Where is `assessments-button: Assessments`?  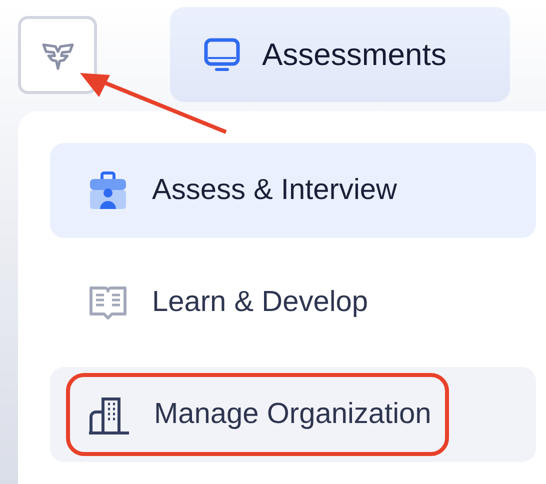 assessments-button: Assessments is located at coordinates (340, 54).